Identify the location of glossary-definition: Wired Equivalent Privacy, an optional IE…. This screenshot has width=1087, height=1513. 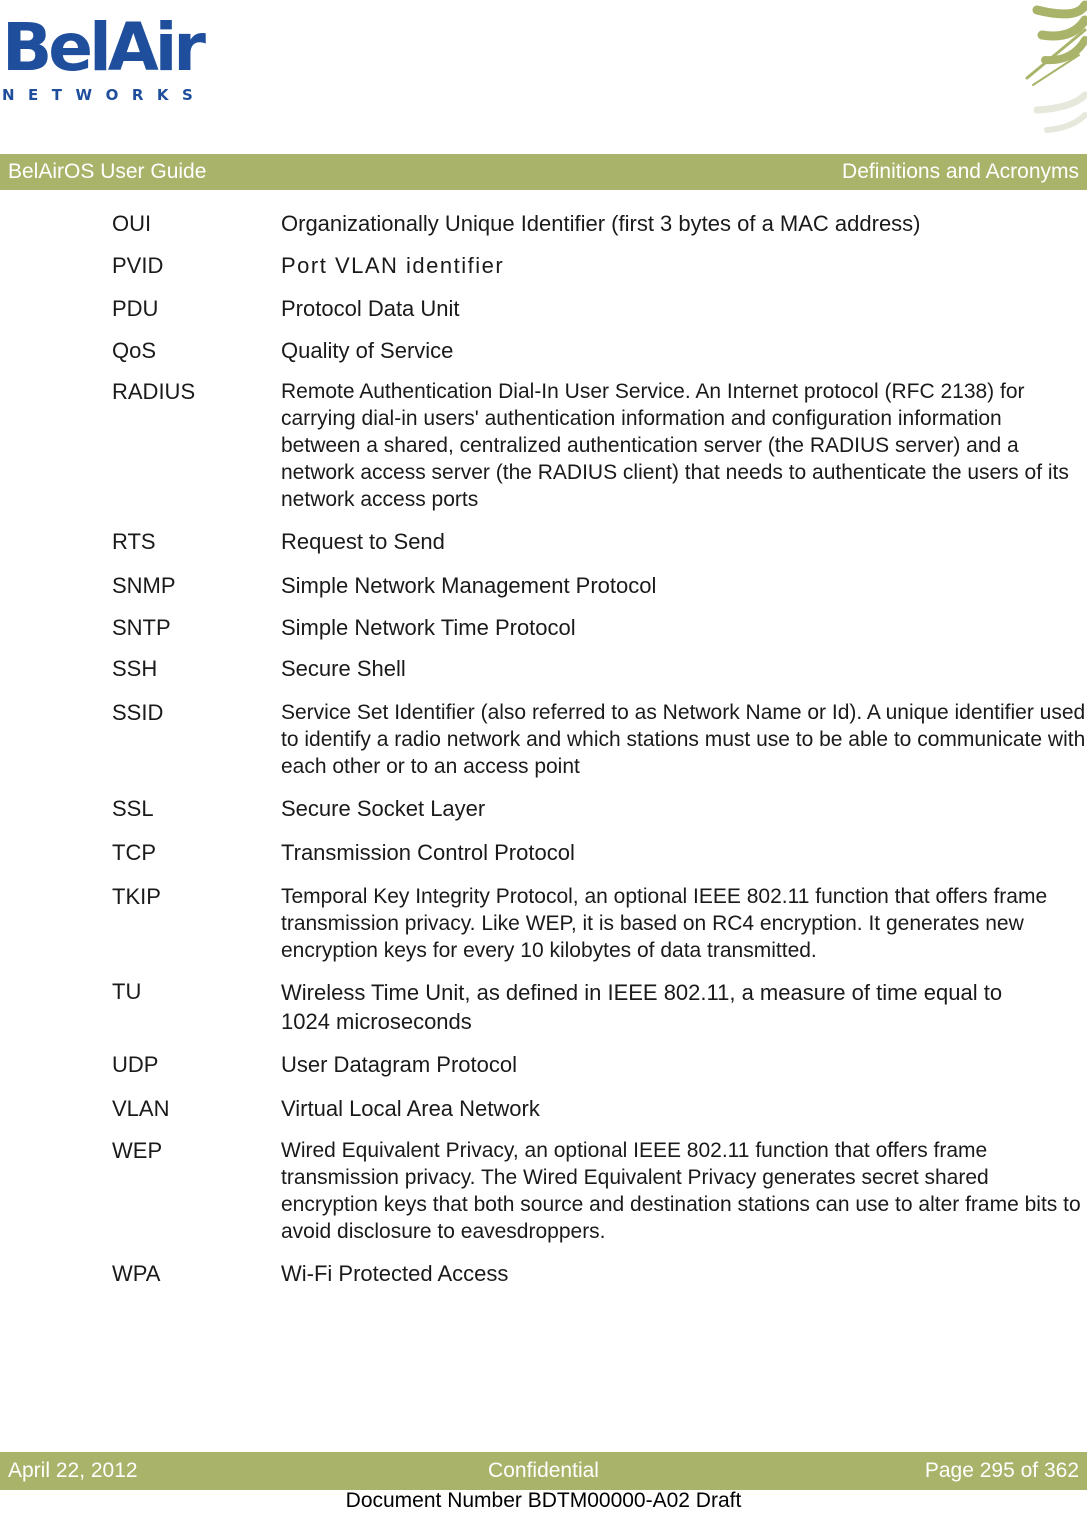
(681, 1191).